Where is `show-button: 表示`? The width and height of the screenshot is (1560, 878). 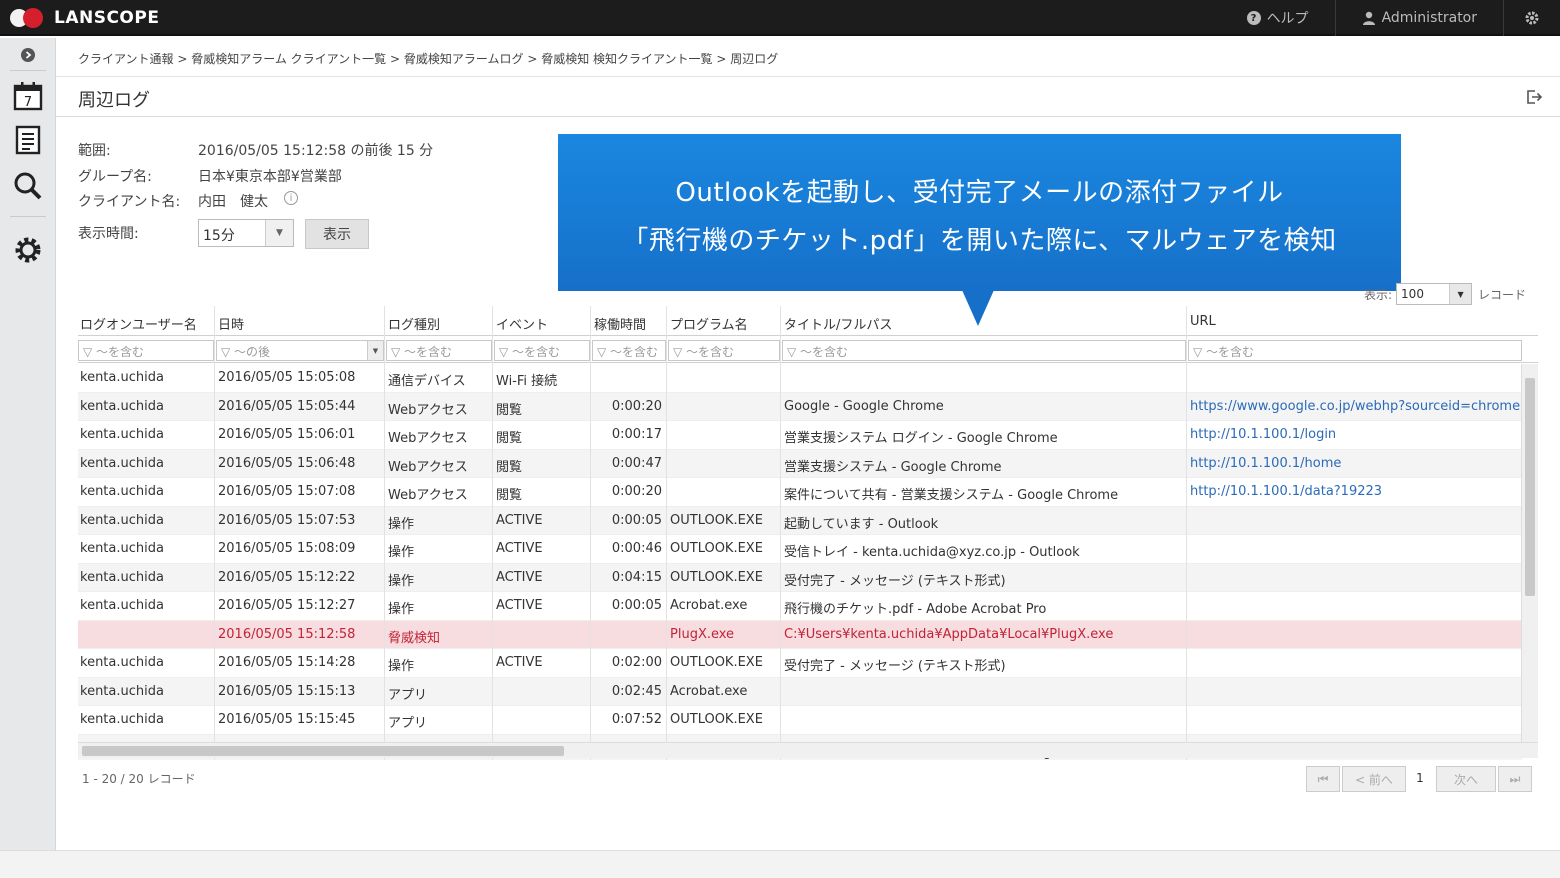
show-button: 表示 is located at coordinates (337, 234).